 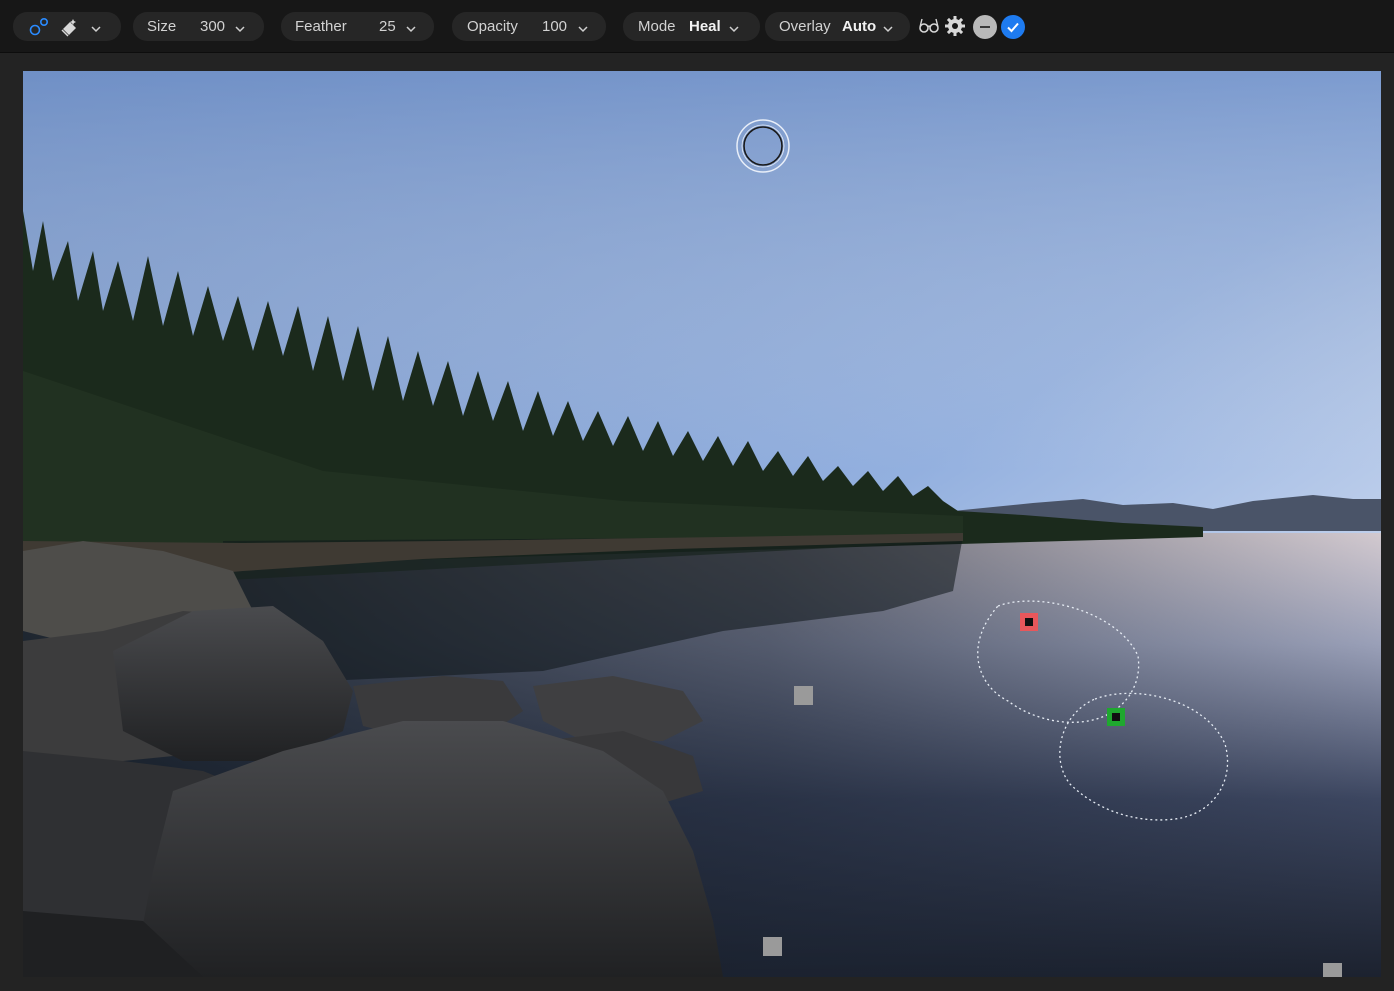 What do you see at coordinates (554, 26) in the screenshot?
I see `opacity-value: 100` at bounding box center [554, 26].